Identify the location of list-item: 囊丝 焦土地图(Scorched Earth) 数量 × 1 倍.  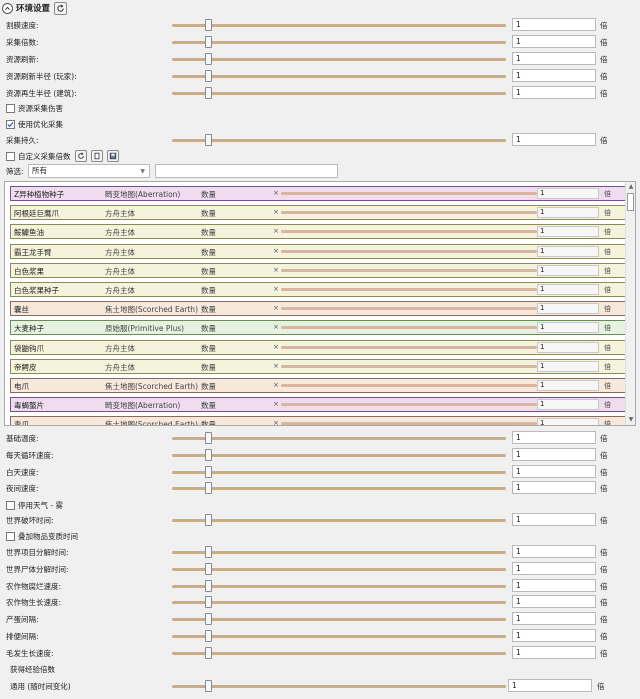
(318, 309).